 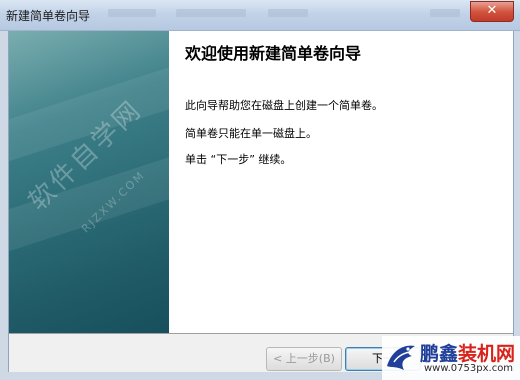 I want to click on window-title: 新建简单卷向导, so click(x=48, y=16).